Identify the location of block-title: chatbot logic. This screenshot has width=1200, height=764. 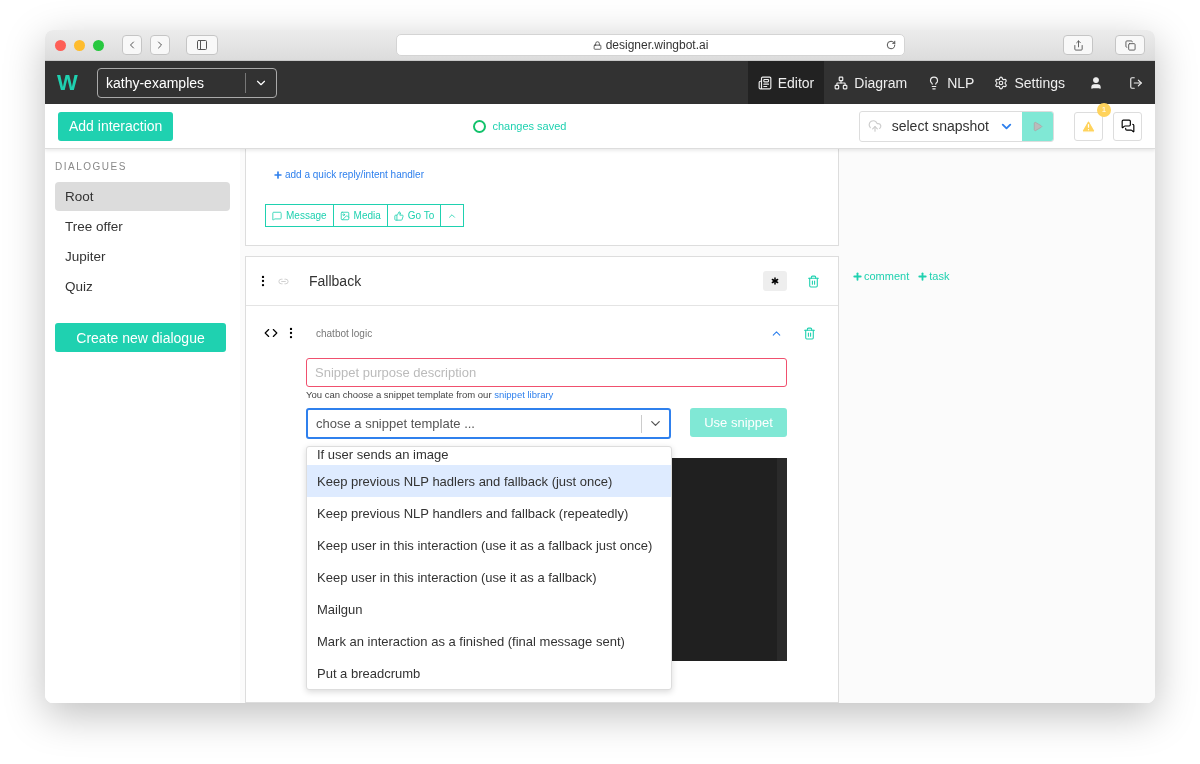
(344, 333).